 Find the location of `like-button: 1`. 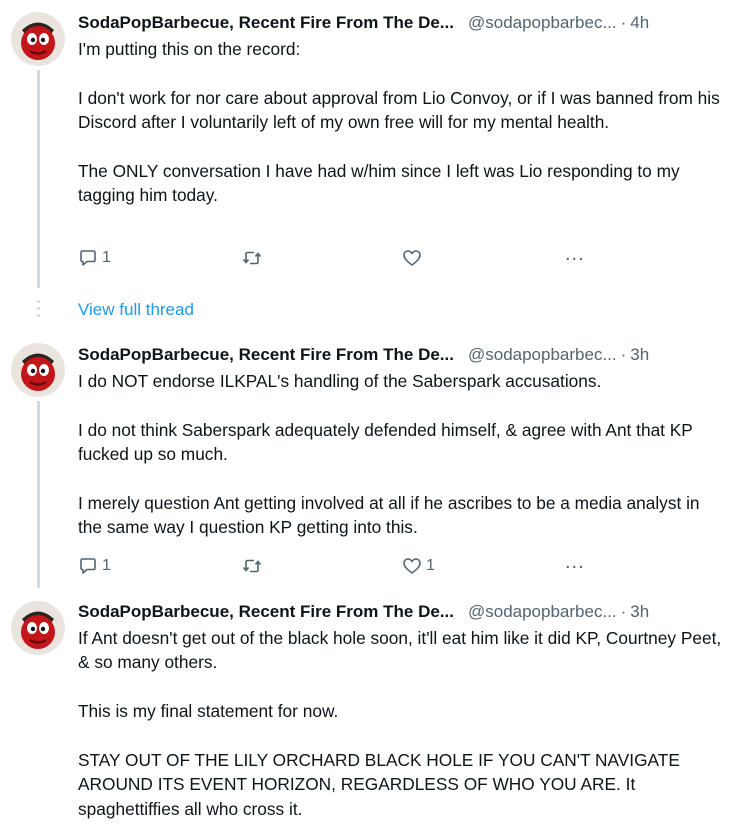

like-button: 1 is located at coordinates (418, 566).